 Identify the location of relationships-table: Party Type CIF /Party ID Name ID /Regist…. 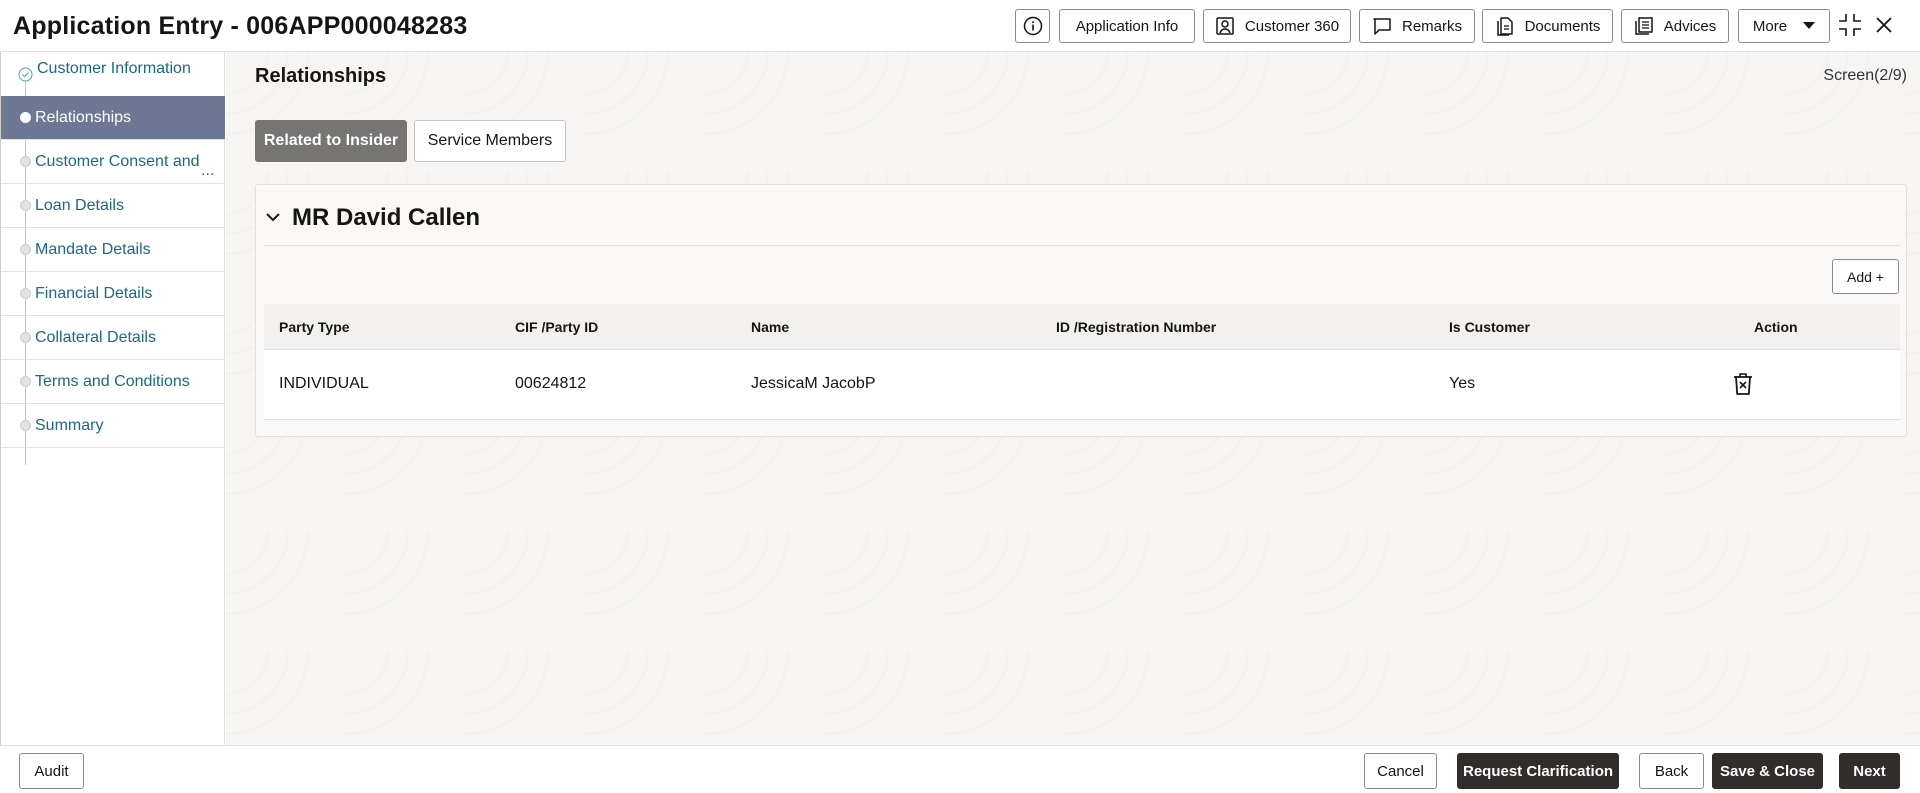
(1082, 362).